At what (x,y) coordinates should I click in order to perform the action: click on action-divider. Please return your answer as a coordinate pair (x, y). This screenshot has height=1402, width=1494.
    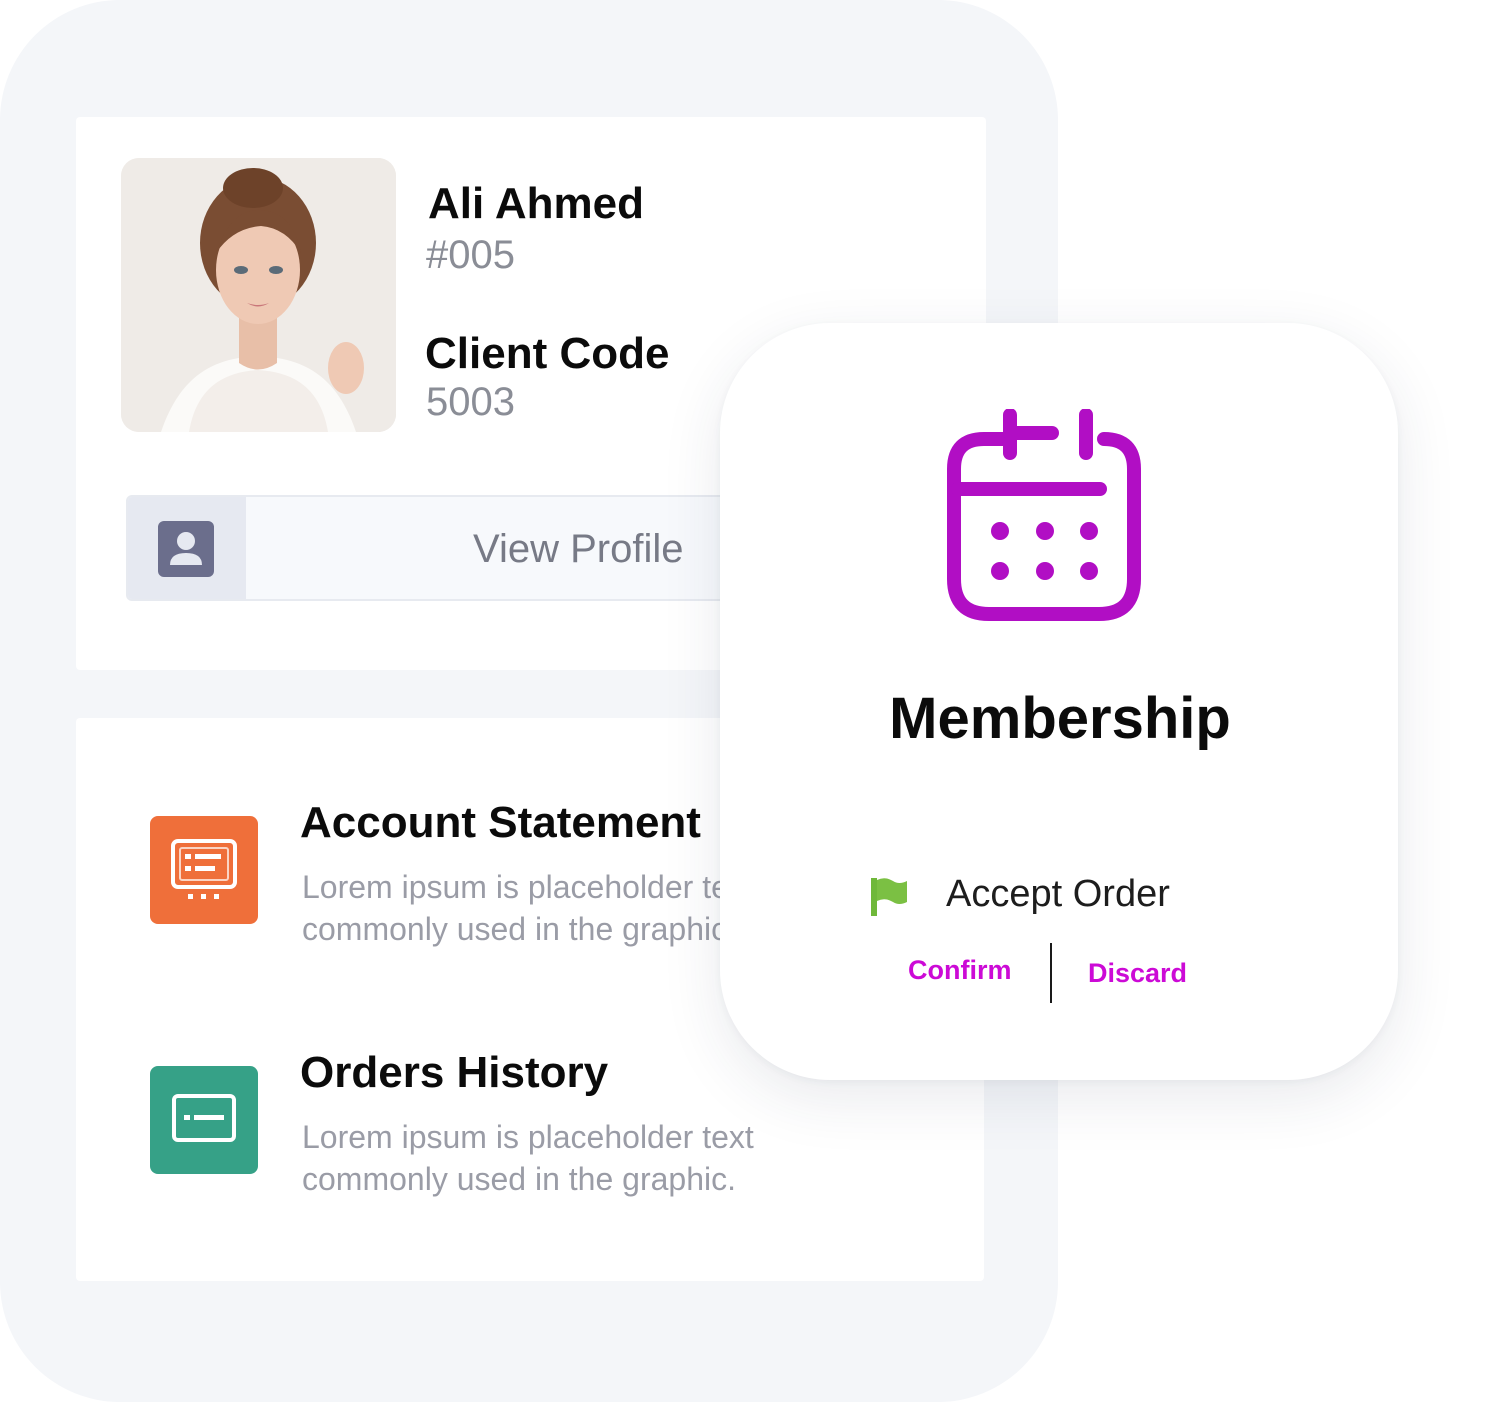
    Looking at the image, I should click on (1051, 973).